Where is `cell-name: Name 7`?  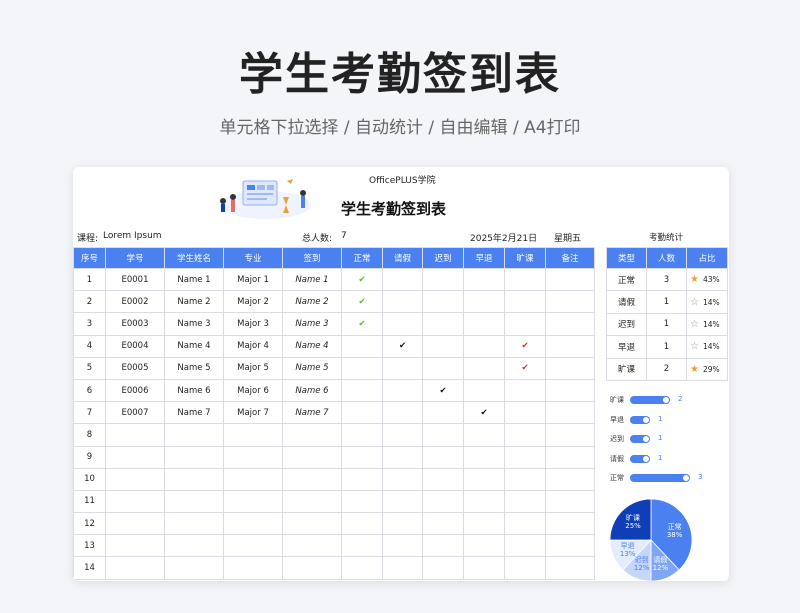
cell-name: Name 7 is located at coordinates (194, 413).